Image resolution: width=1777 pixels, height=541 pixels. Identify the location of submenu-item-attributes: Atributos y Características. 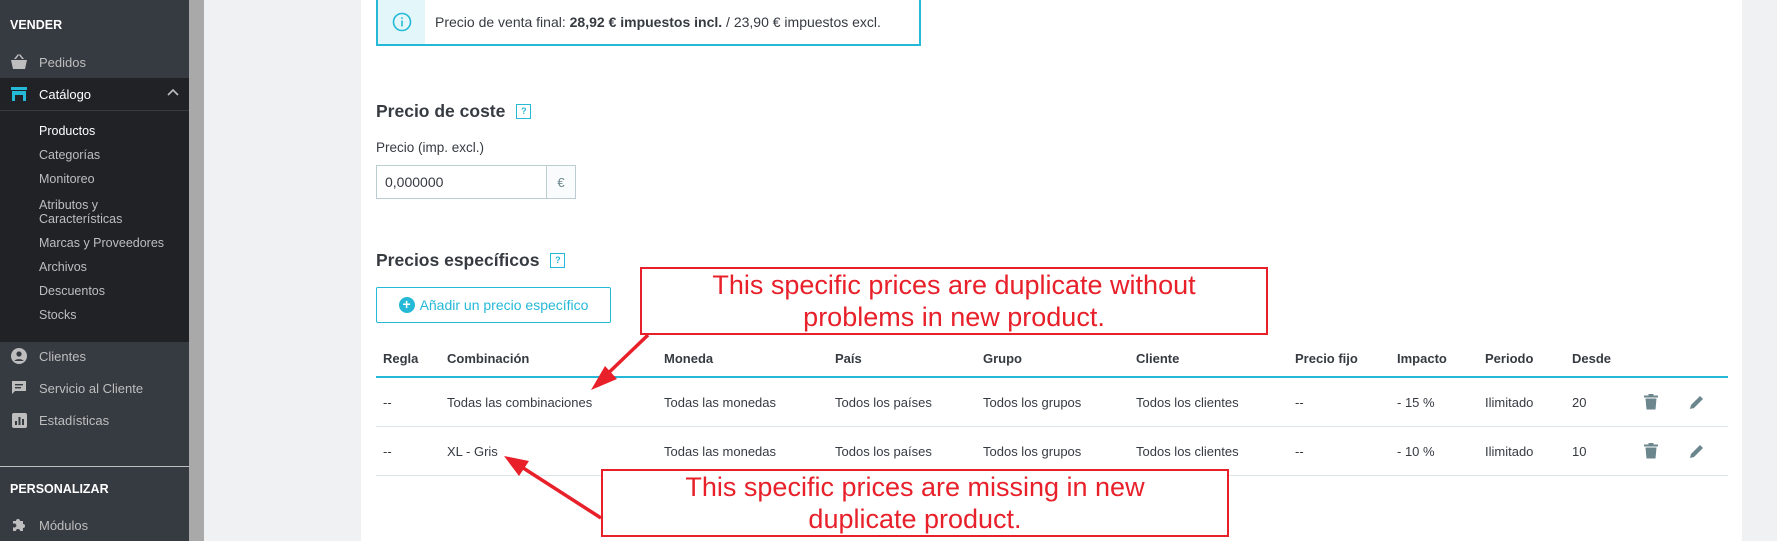
(80, 212).